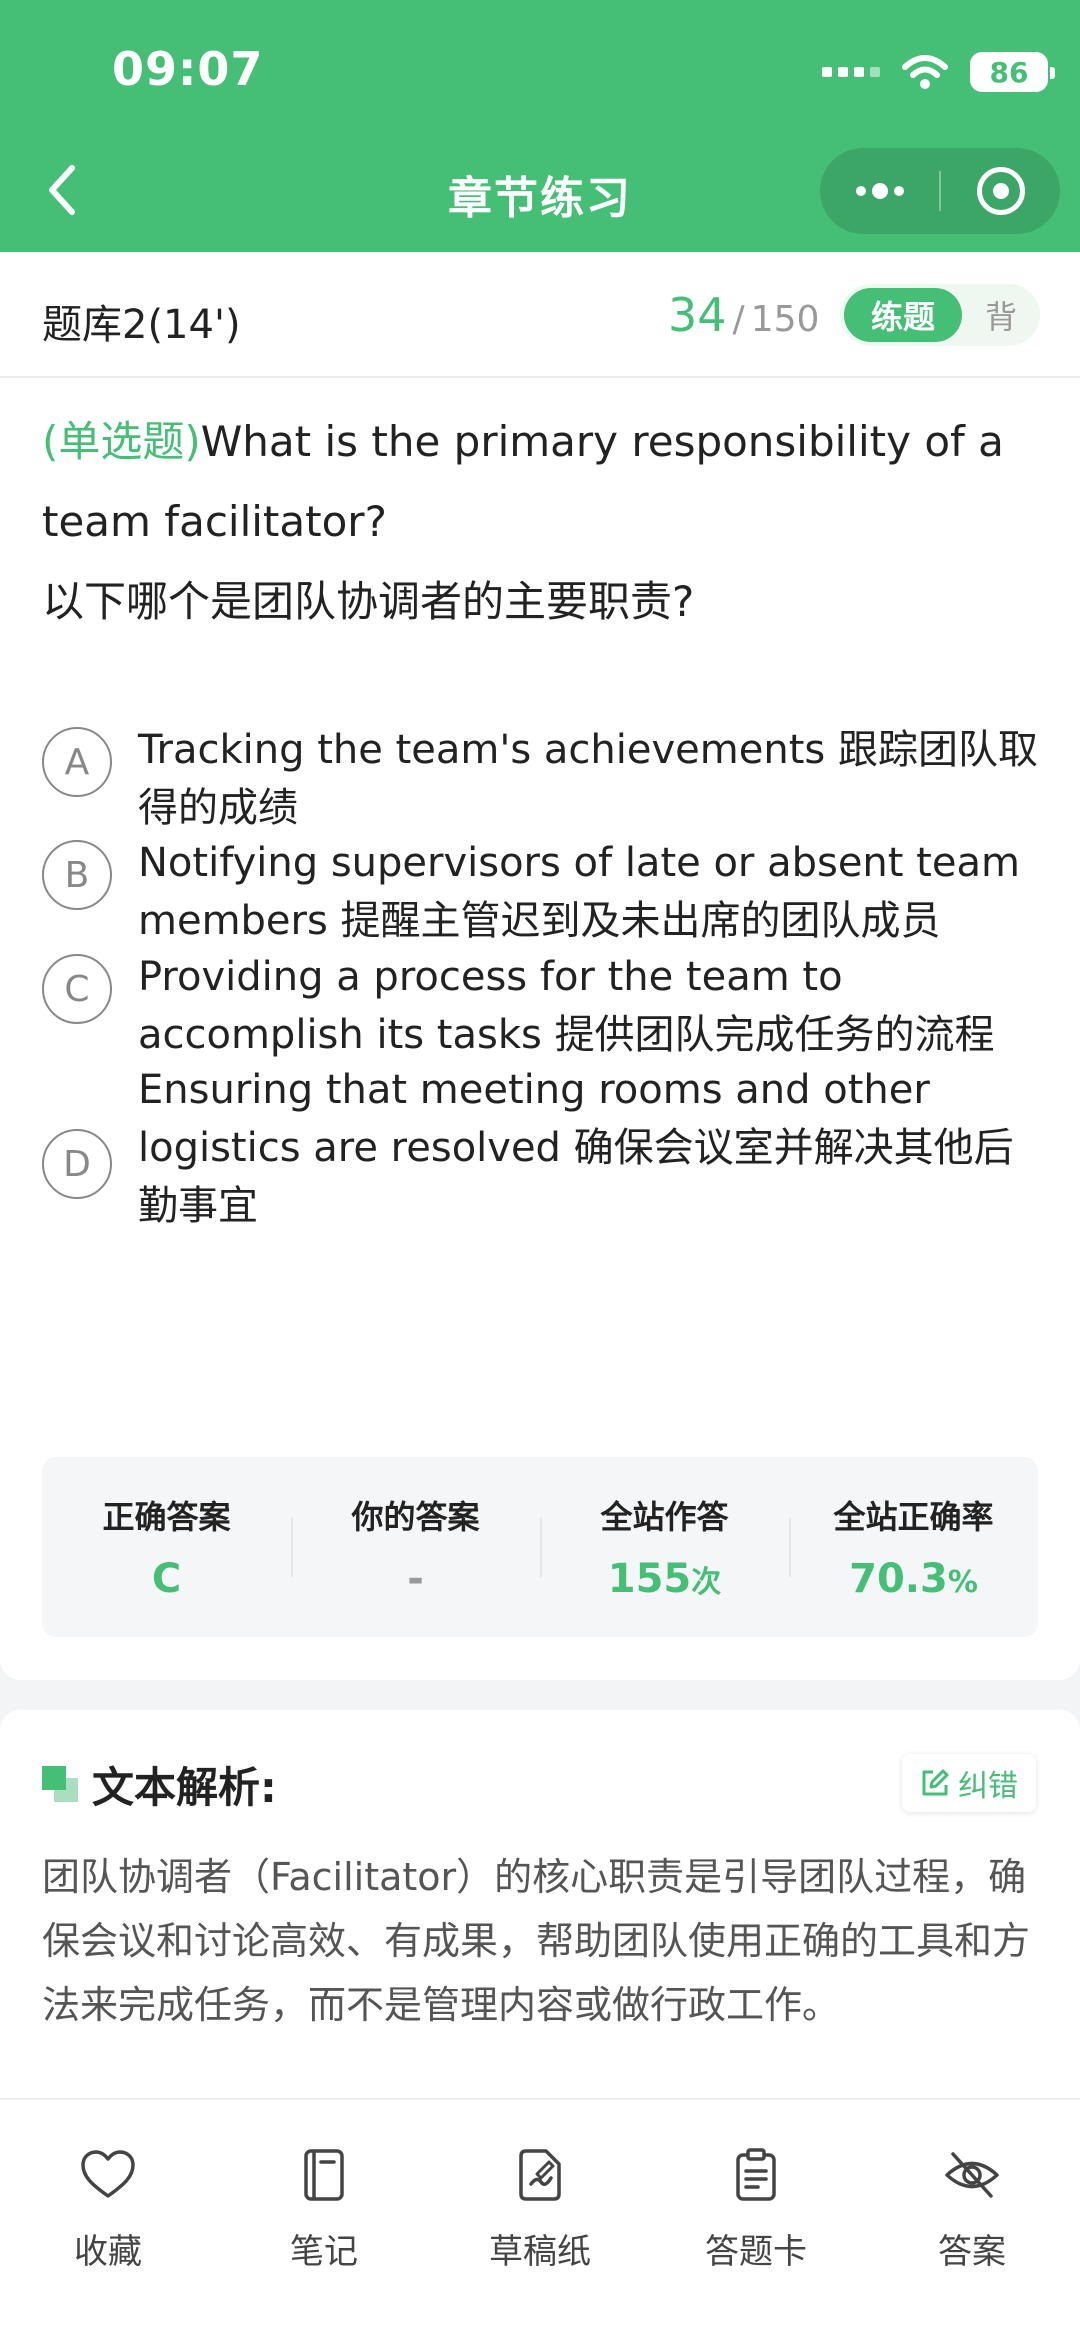  Describe the element at coordinates (108, 2218) in the screenshot. I see `tab-favorite: 收藏` at that location.